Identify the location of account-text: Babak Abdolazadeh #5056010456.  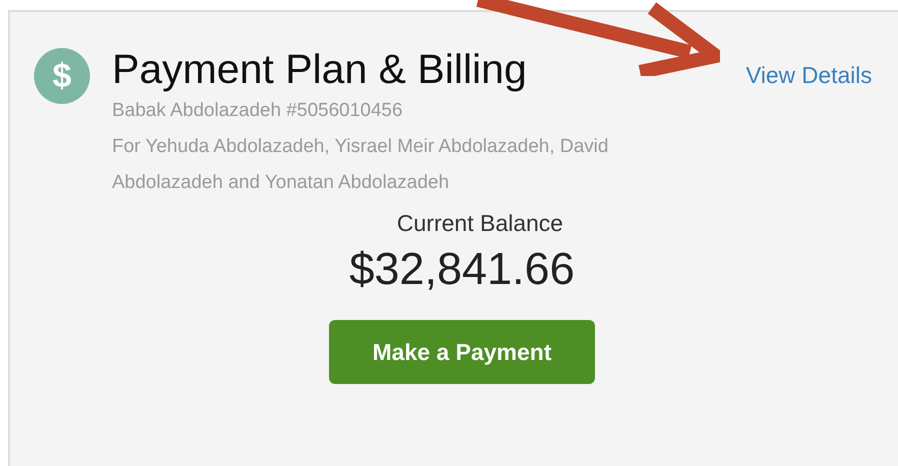
(258, 111).